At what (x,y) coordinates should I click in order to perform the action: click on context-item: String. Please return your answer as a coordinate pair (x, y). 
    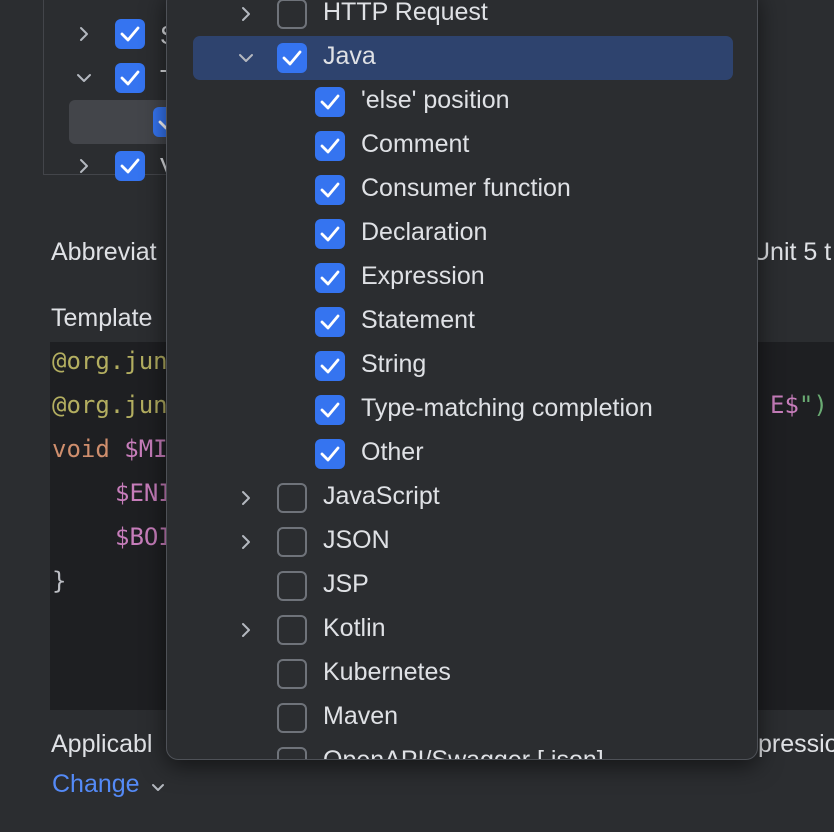
    Looking at the image, I should click on (462, 366).